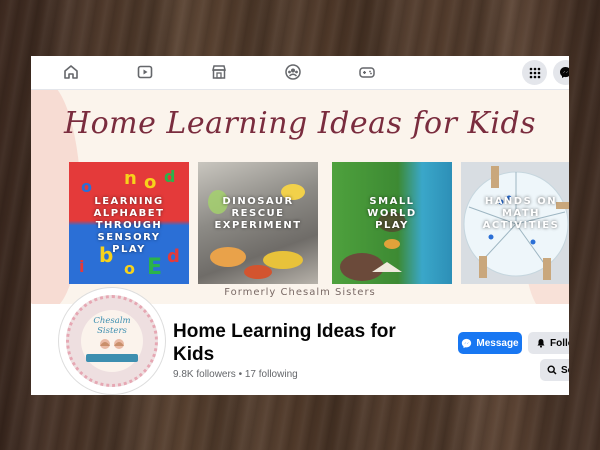  I want to click on tile-label-alphabet: LEARNING ALPHABET THROUGH SENSORY PLAY, so click(129, 225).